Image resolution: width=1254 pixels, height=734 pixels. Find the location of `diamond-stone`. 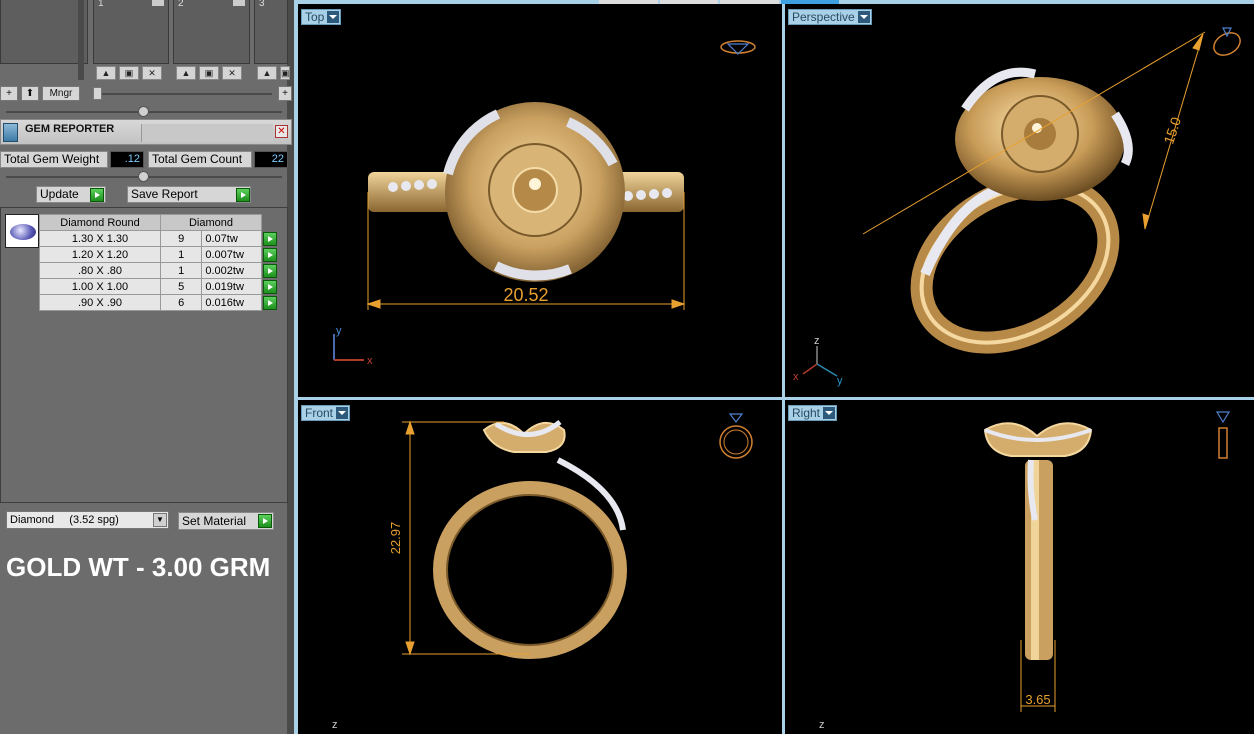

diamond-stone is located at coordinates (23, 232).